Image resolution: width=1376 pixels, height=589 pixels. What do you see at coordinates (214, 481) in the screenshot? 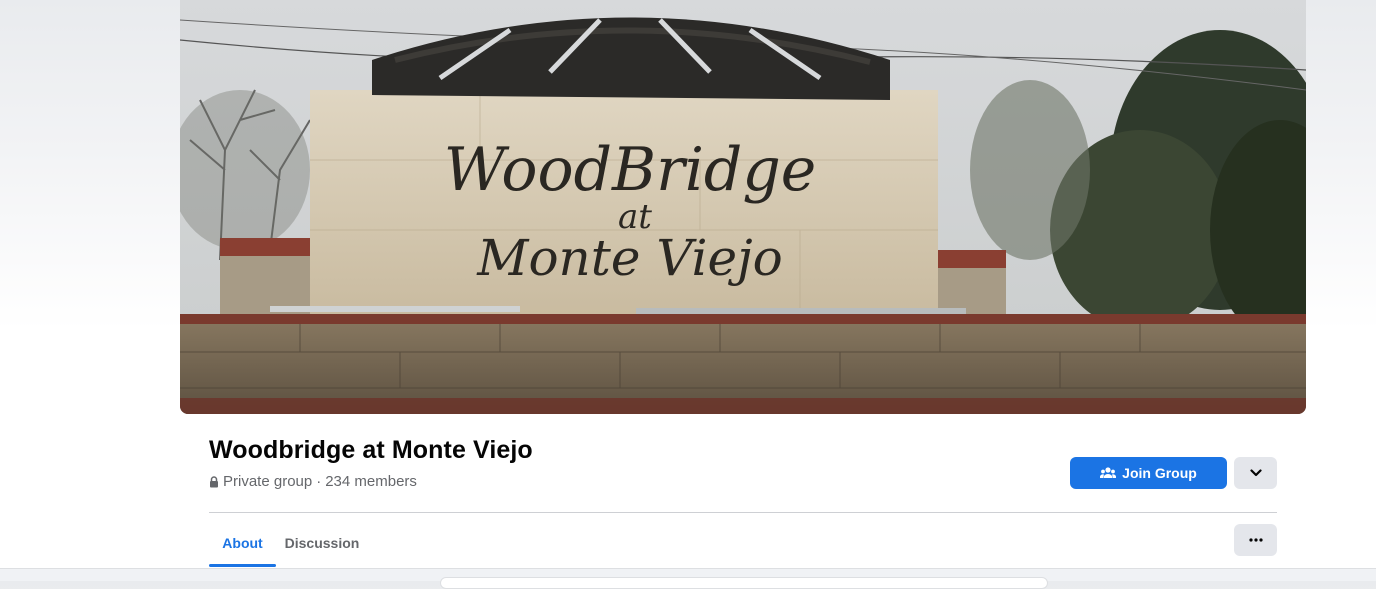
I see `lock-icon` at bounding box center [214, 481].